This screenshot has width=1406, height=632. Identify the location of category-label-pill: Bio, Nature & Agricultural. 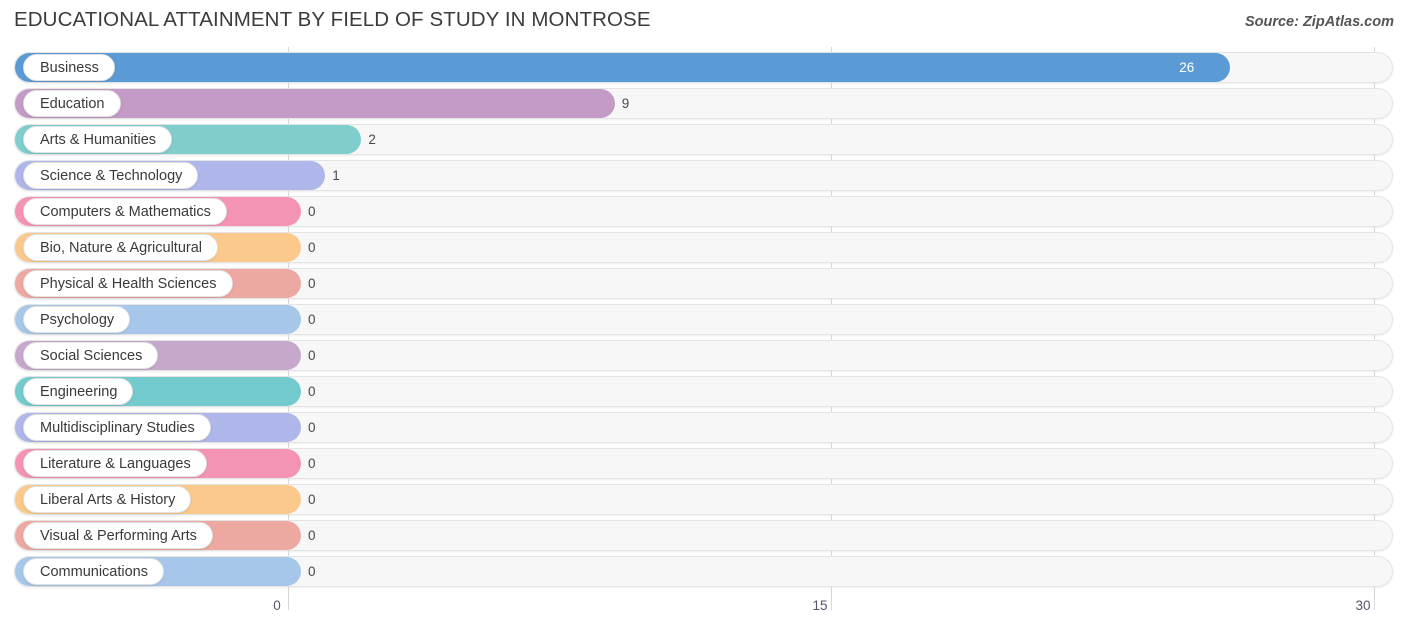
(120, 247).